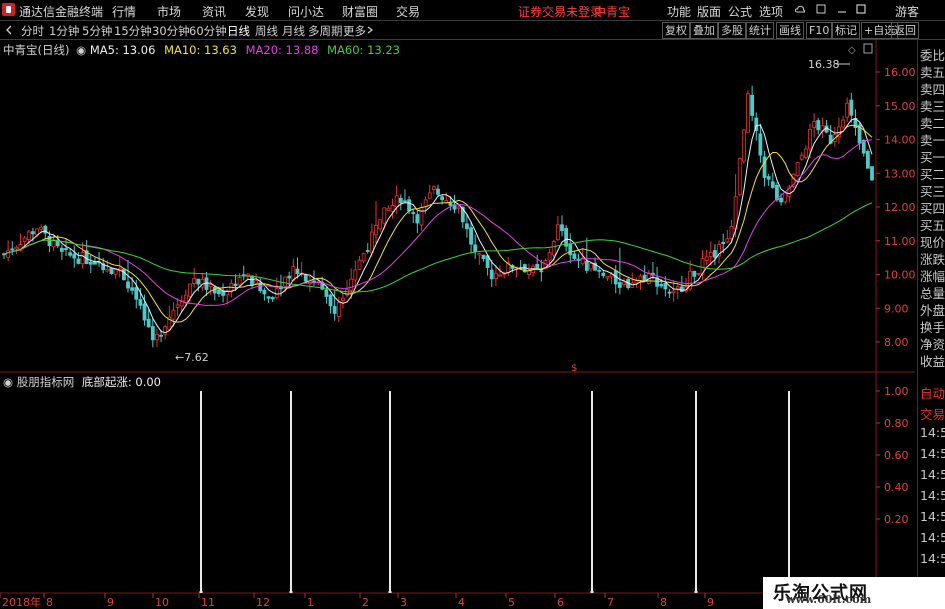  What do you see at coordinates (679, 11) in the screenshot?
I see `menu-functions: 功能` at bounding box center [679, 11].